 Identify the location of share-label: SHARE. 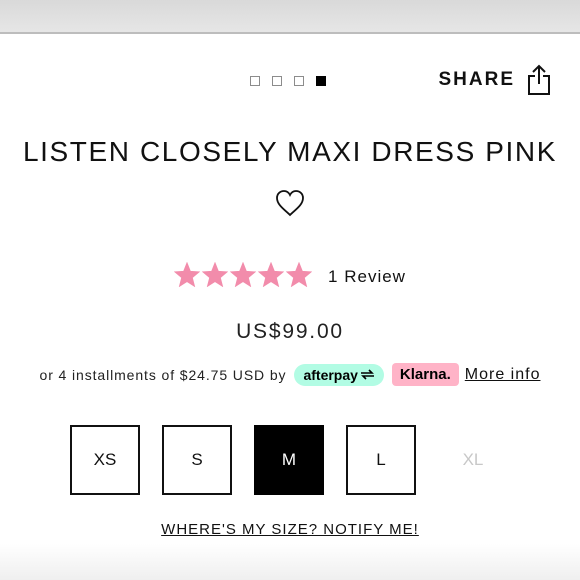
(476, 79).